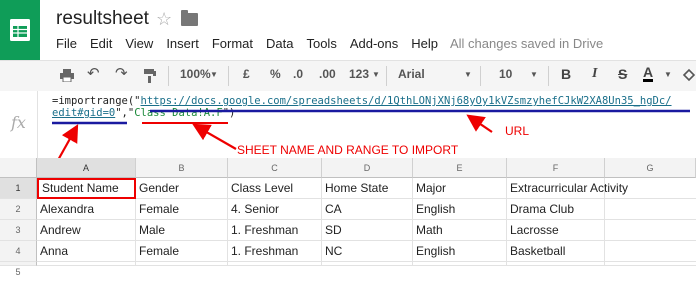 The height and width of the screenshot is (283, 696). What do you see at coordinates (505, 74) in the screenshot?
I see `font-size-select: 10` at bounding box center [505, 74].